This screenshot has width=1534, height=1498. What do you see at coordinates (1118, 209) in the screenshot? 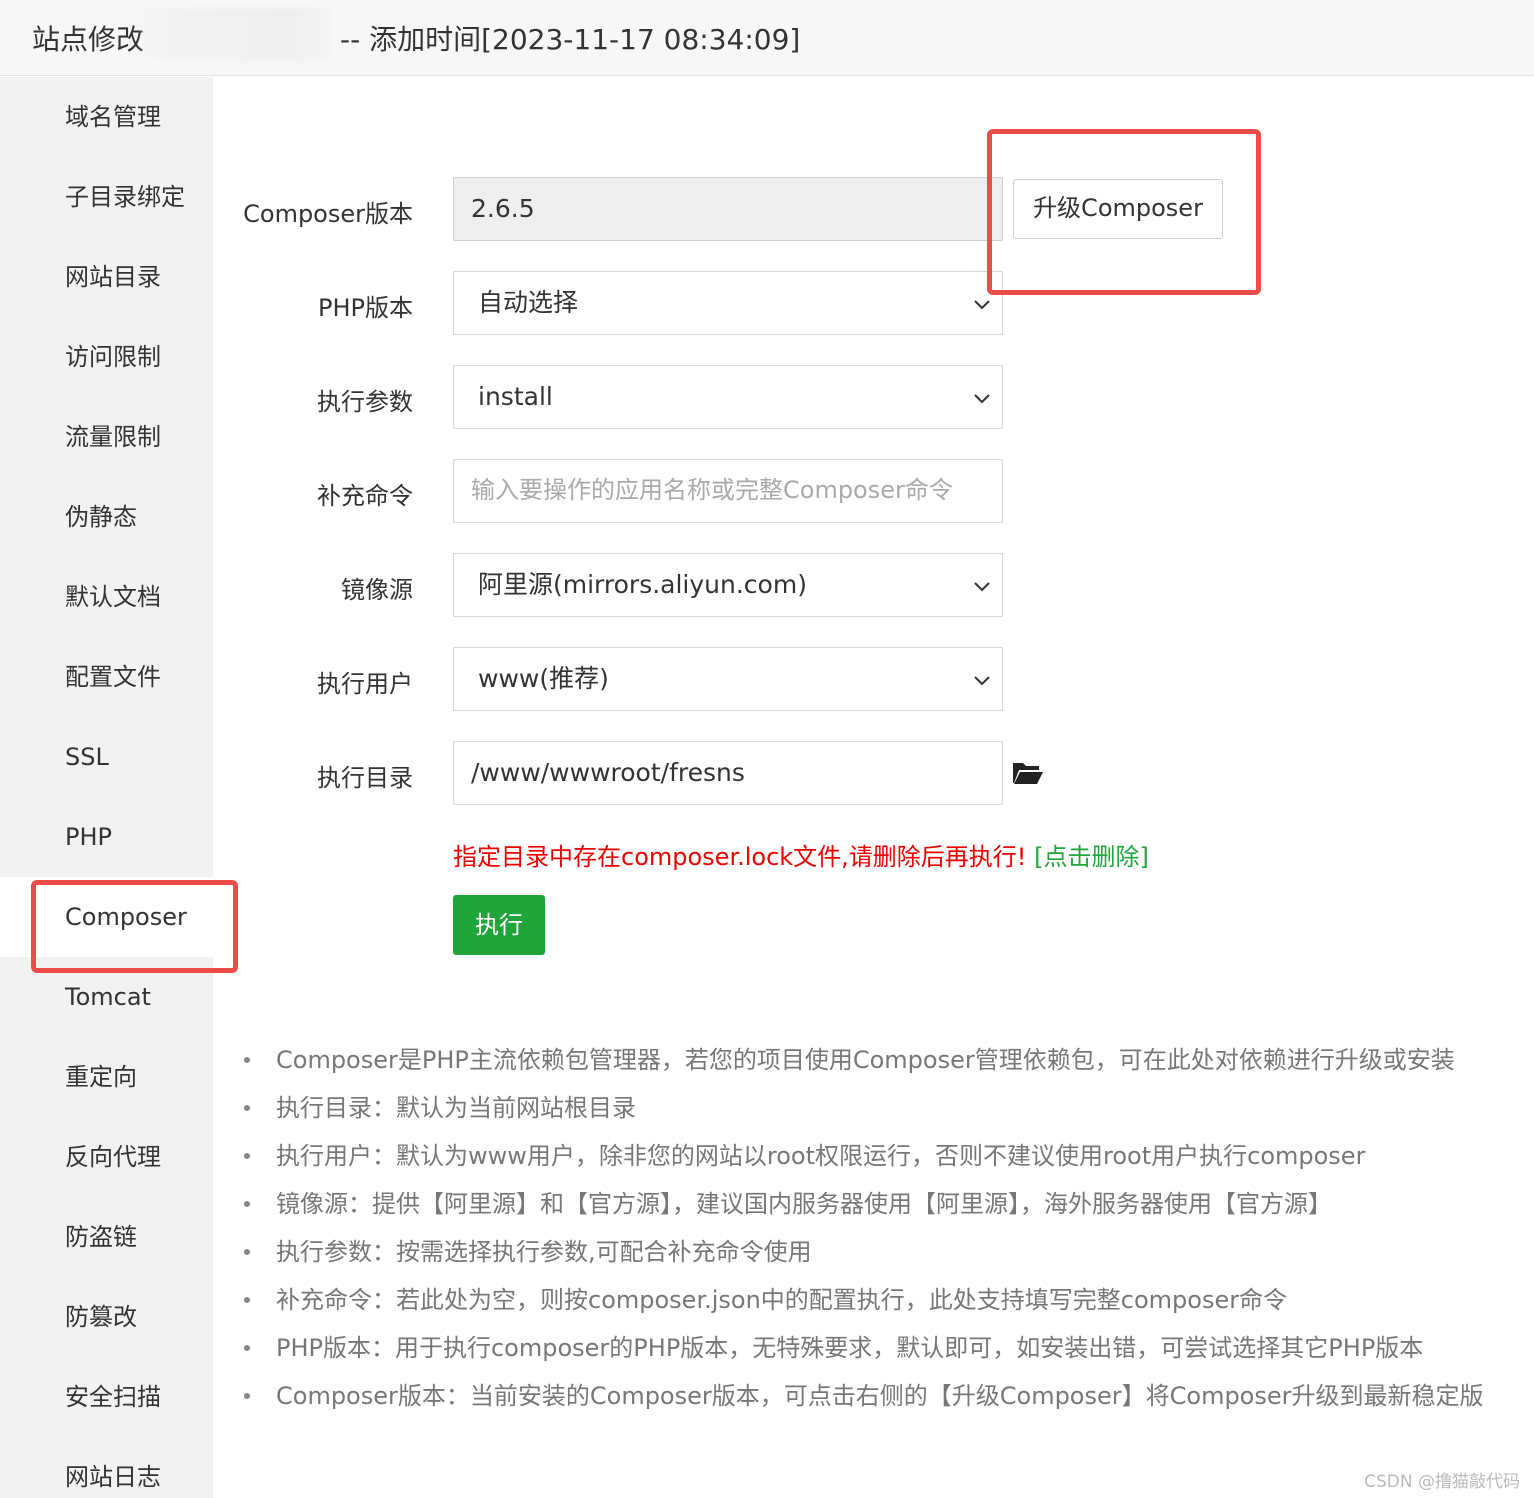
I see `upgrade-composer-button: 升级Composer` at bounding box center [1118, 209].